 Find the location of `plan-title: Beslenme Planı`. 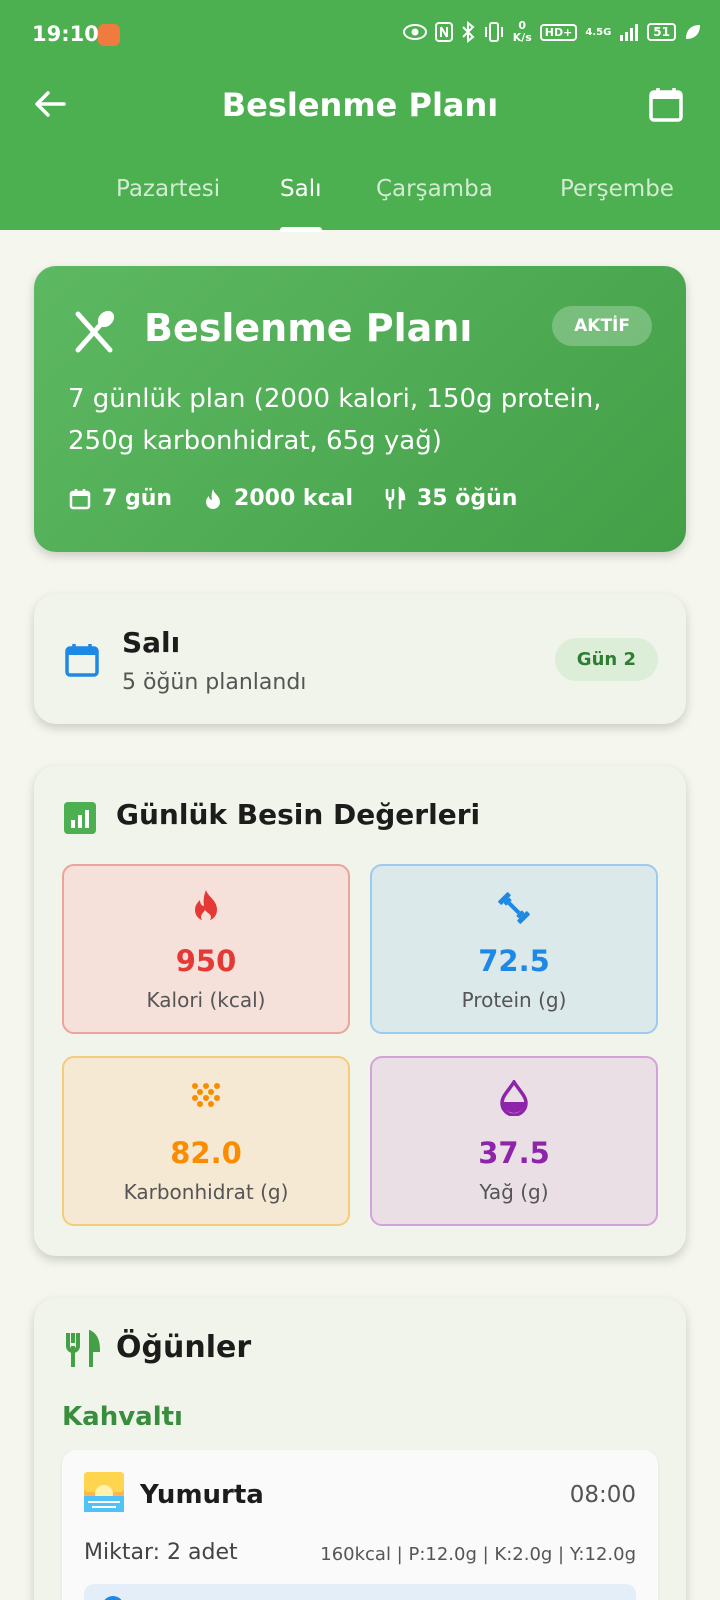

plan-title: Beslenme Planı is located at coordinates (308, 328).